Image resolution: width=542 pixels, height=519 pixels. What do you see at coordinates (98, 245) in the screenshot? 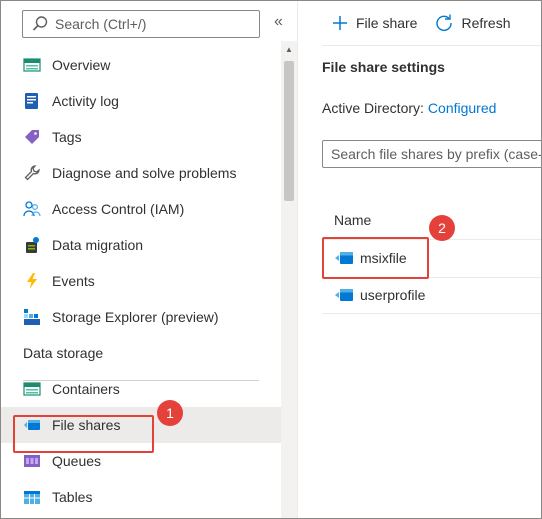
I see `sidebar-item-label: Data migration` at bounding box center [98, 245].